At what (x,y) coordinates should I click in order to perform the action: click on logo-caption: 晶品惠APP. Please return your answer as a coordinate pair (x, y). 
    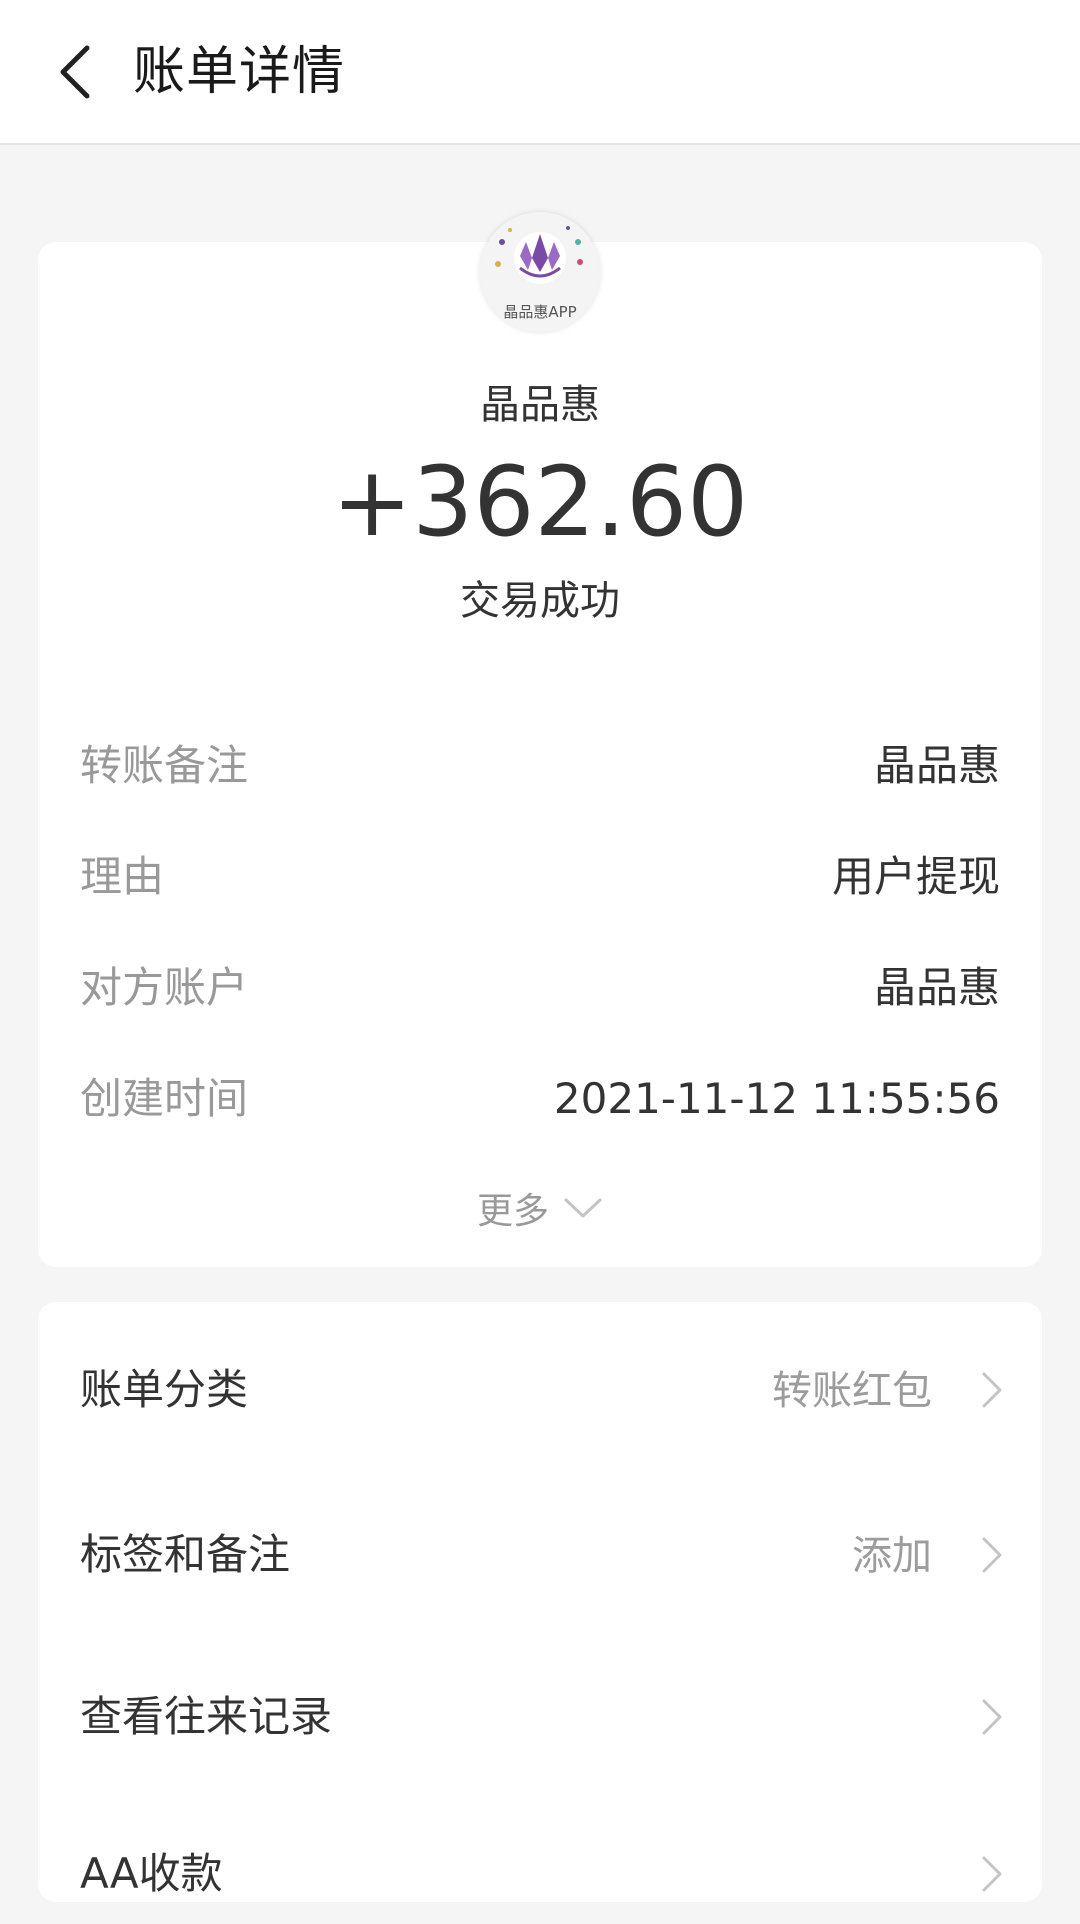
    Looking at the image, I should click on (540, 312).